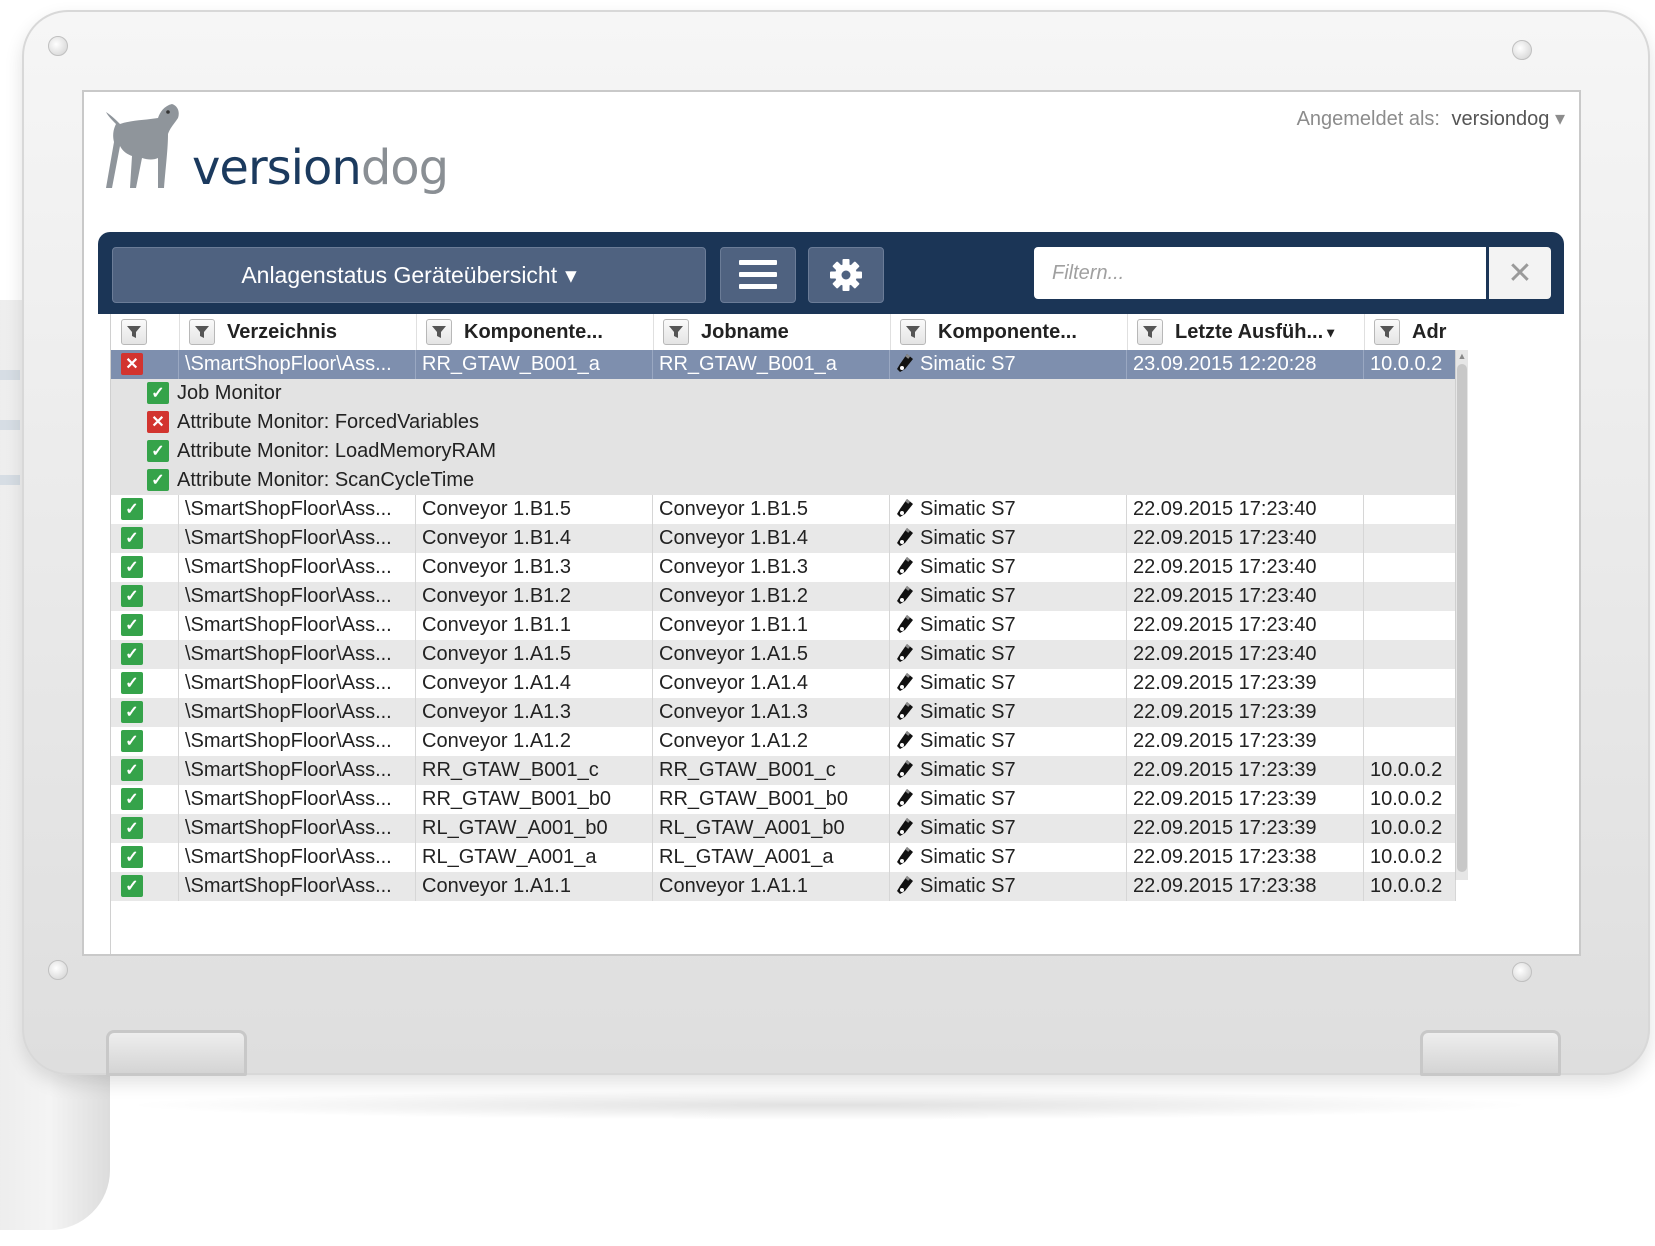 The width and height of the screenshot is (1655, 1246). Describe the element at coordinates (1245, 509) in the screenshot. I see `cell-last-run: 22.09.2015 17:23:40` at that location.